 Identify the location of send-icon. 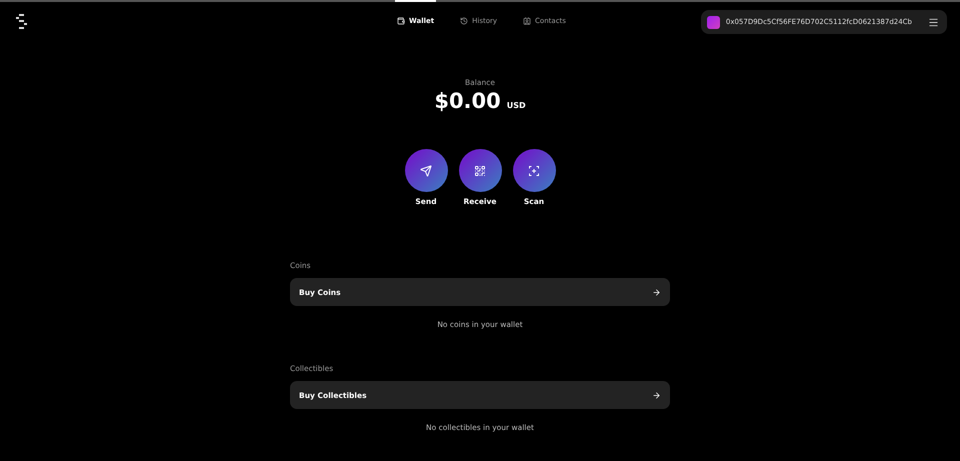
(426, 170).